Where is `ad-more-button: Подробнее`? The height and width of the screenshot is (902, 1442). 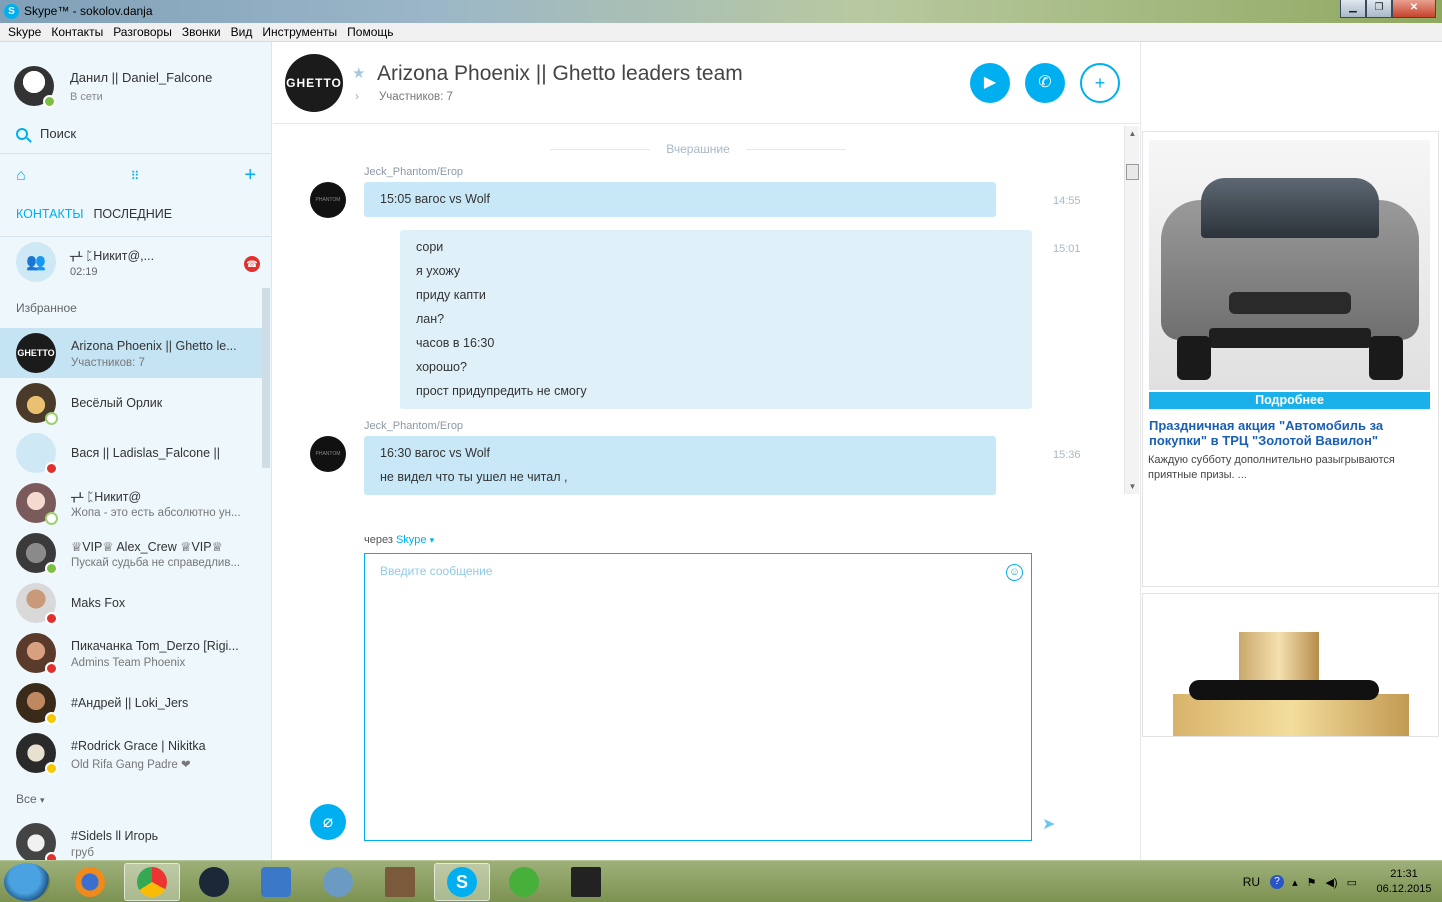 ad-more-button: Подробнее is located at coordinates (1289, 400).